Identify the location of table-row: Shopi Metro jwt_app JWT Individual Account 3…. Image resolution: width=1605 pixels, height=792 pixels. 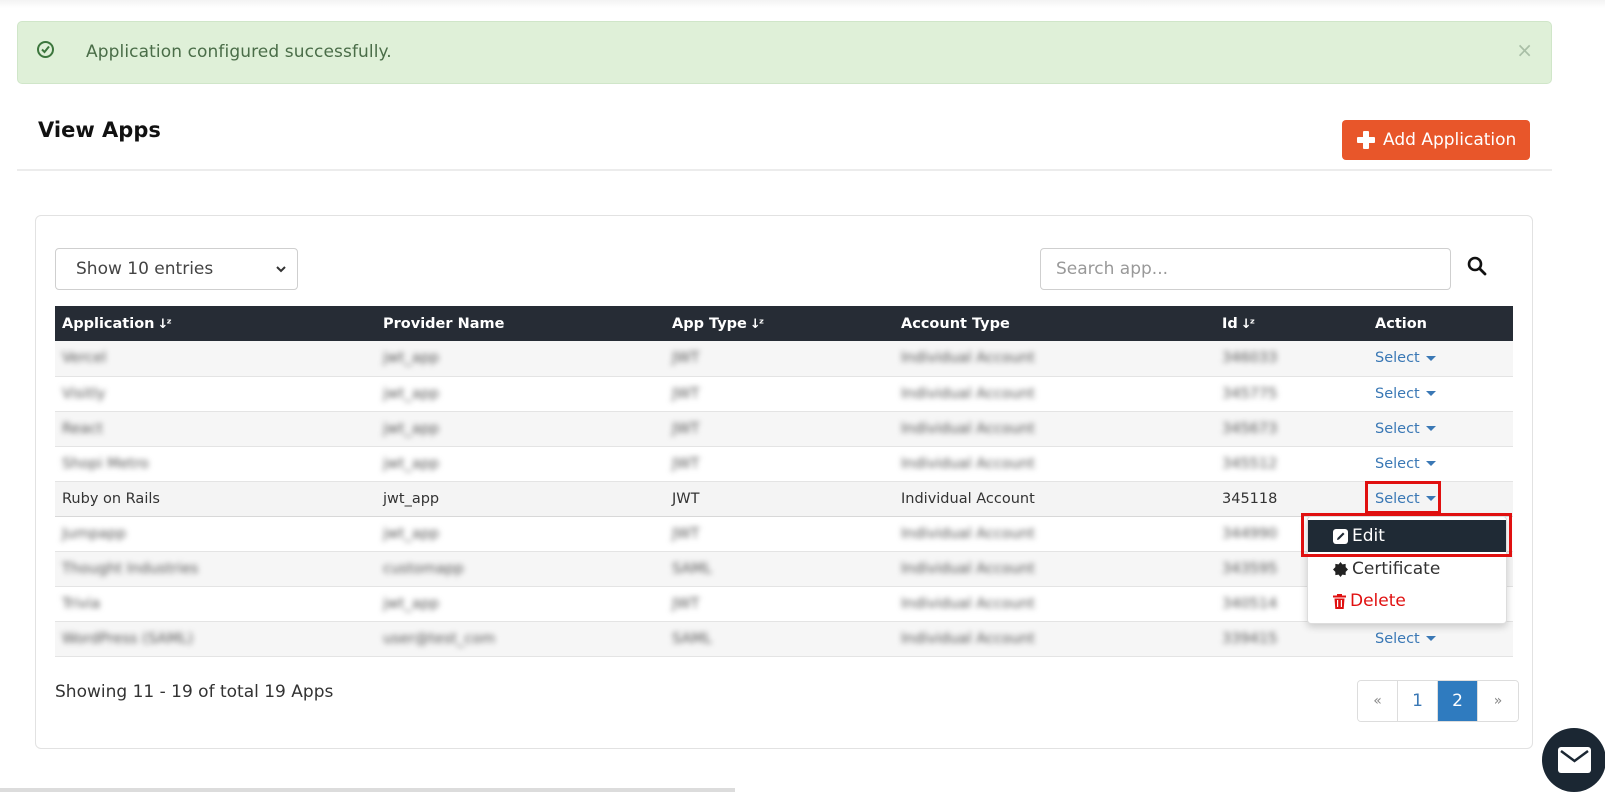
(784, 463).